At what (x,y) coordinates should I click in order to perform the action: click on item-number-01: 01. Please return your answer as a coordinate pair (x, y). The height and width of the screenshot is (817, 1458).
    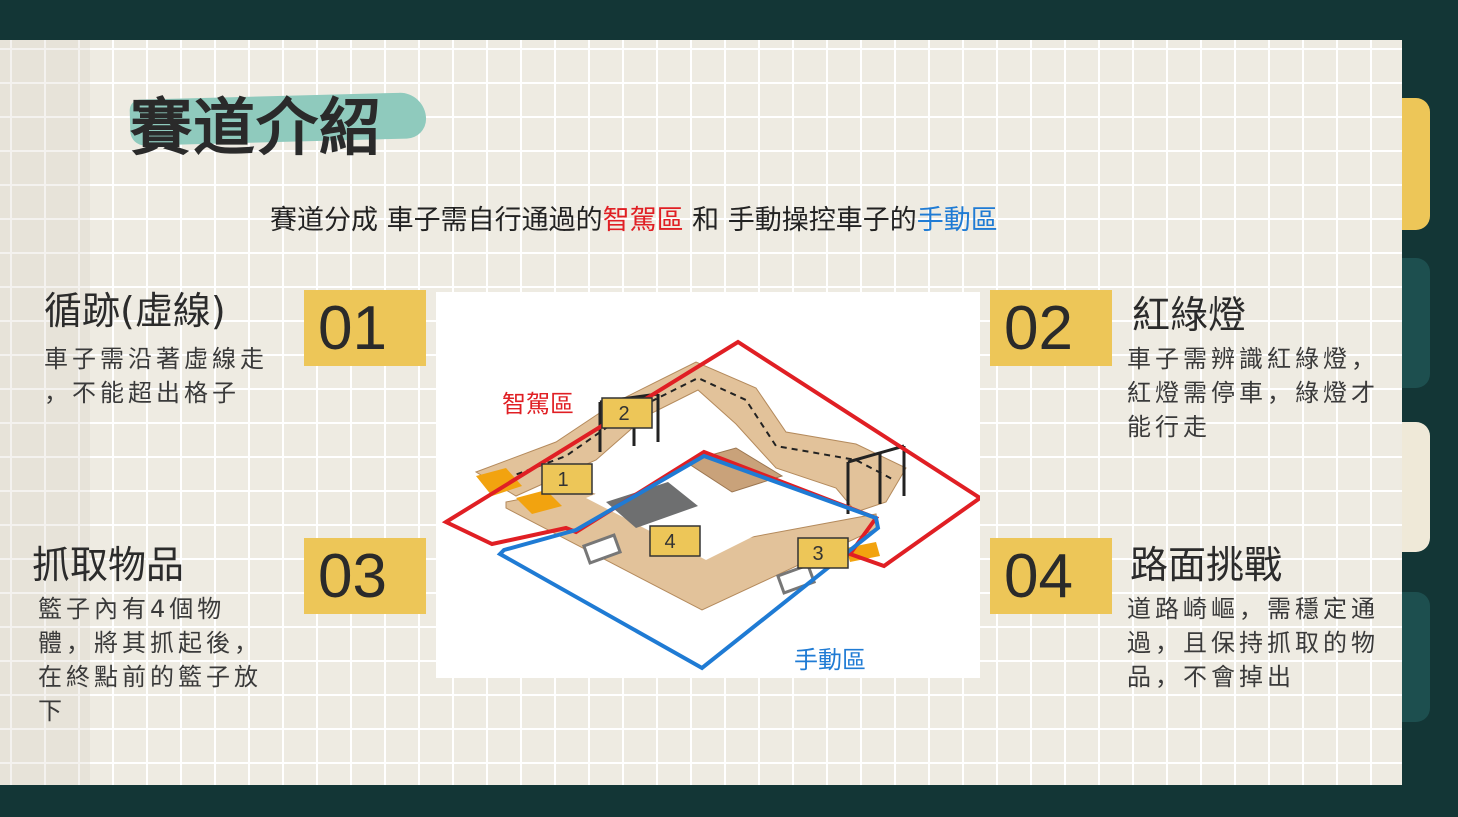
    Looking at the image, I should click on (365, 328).